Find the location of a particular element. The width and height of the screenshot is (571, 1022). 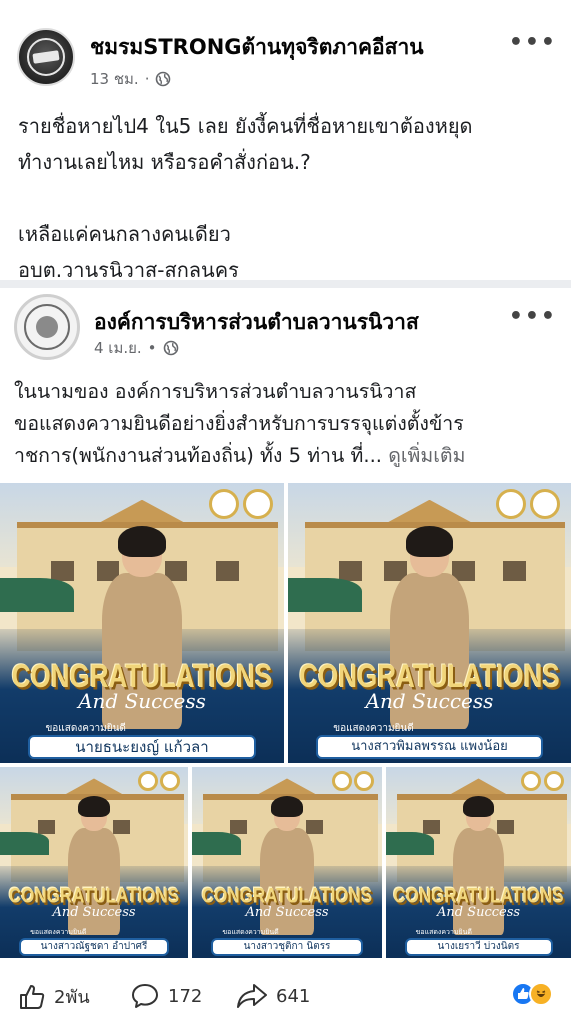

share-count: 641 is located at coordinates (293, 996).